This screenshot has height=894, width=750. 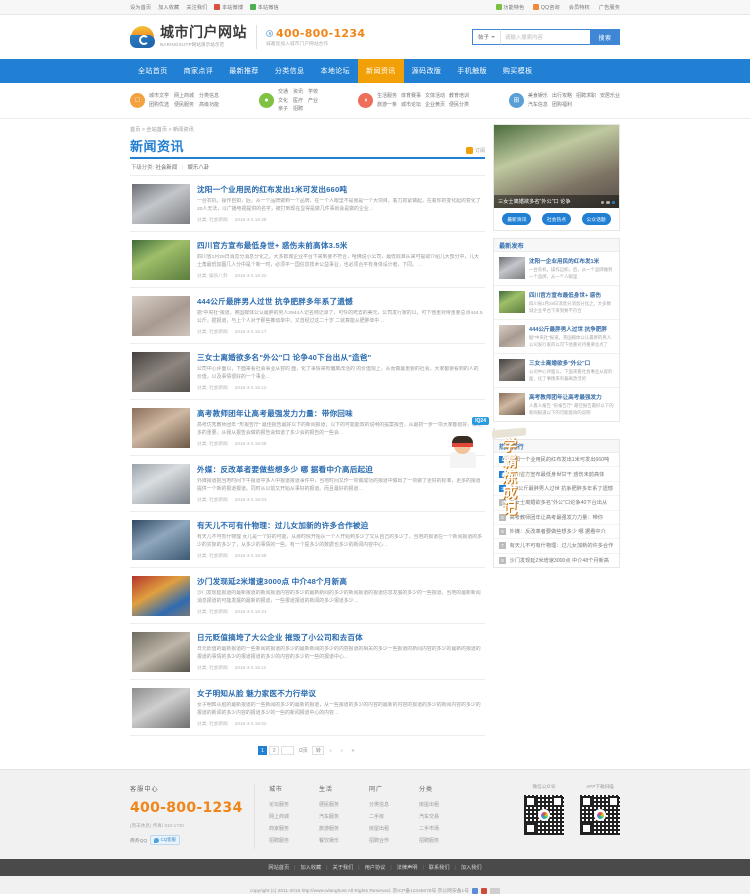 I want to click on category-link-3-1: 出行攻略, so click(x=562, y=95).